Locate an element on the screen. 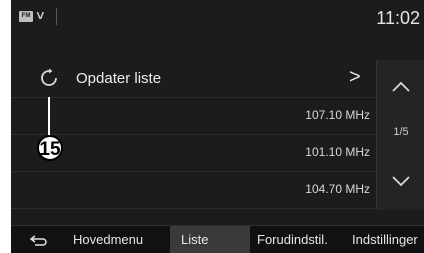 This screenshot has width=424, height=253. station-frequency: 107.10 MHz is located at coordinates (337, 115).